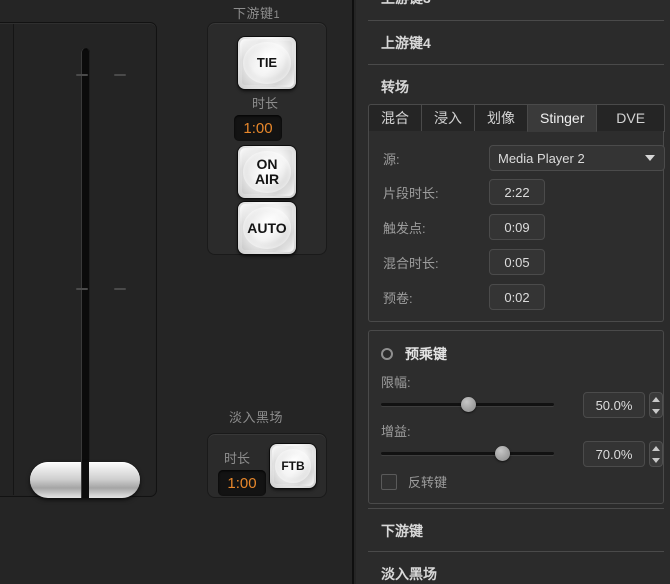  I want to click on premultiply-key-label: 预乘键, so click(426, 354).